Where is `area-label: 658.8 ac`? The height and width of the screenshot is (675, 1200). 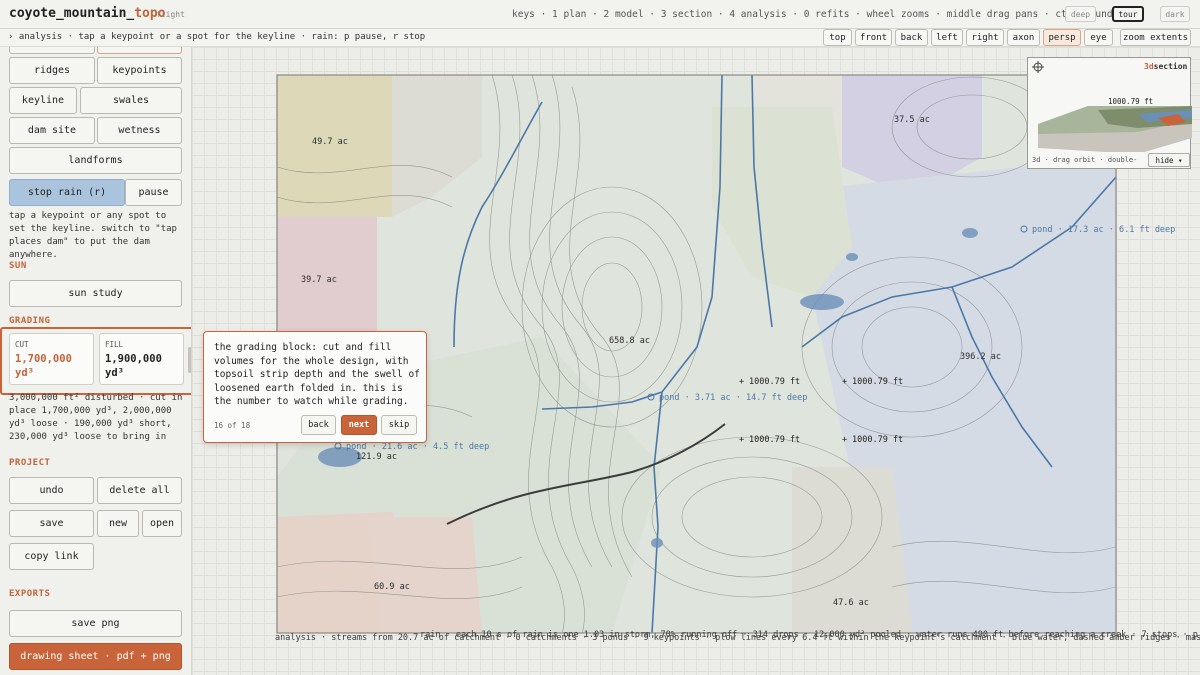
area-label: 658.8 ac is located at coordinates (629, 341).